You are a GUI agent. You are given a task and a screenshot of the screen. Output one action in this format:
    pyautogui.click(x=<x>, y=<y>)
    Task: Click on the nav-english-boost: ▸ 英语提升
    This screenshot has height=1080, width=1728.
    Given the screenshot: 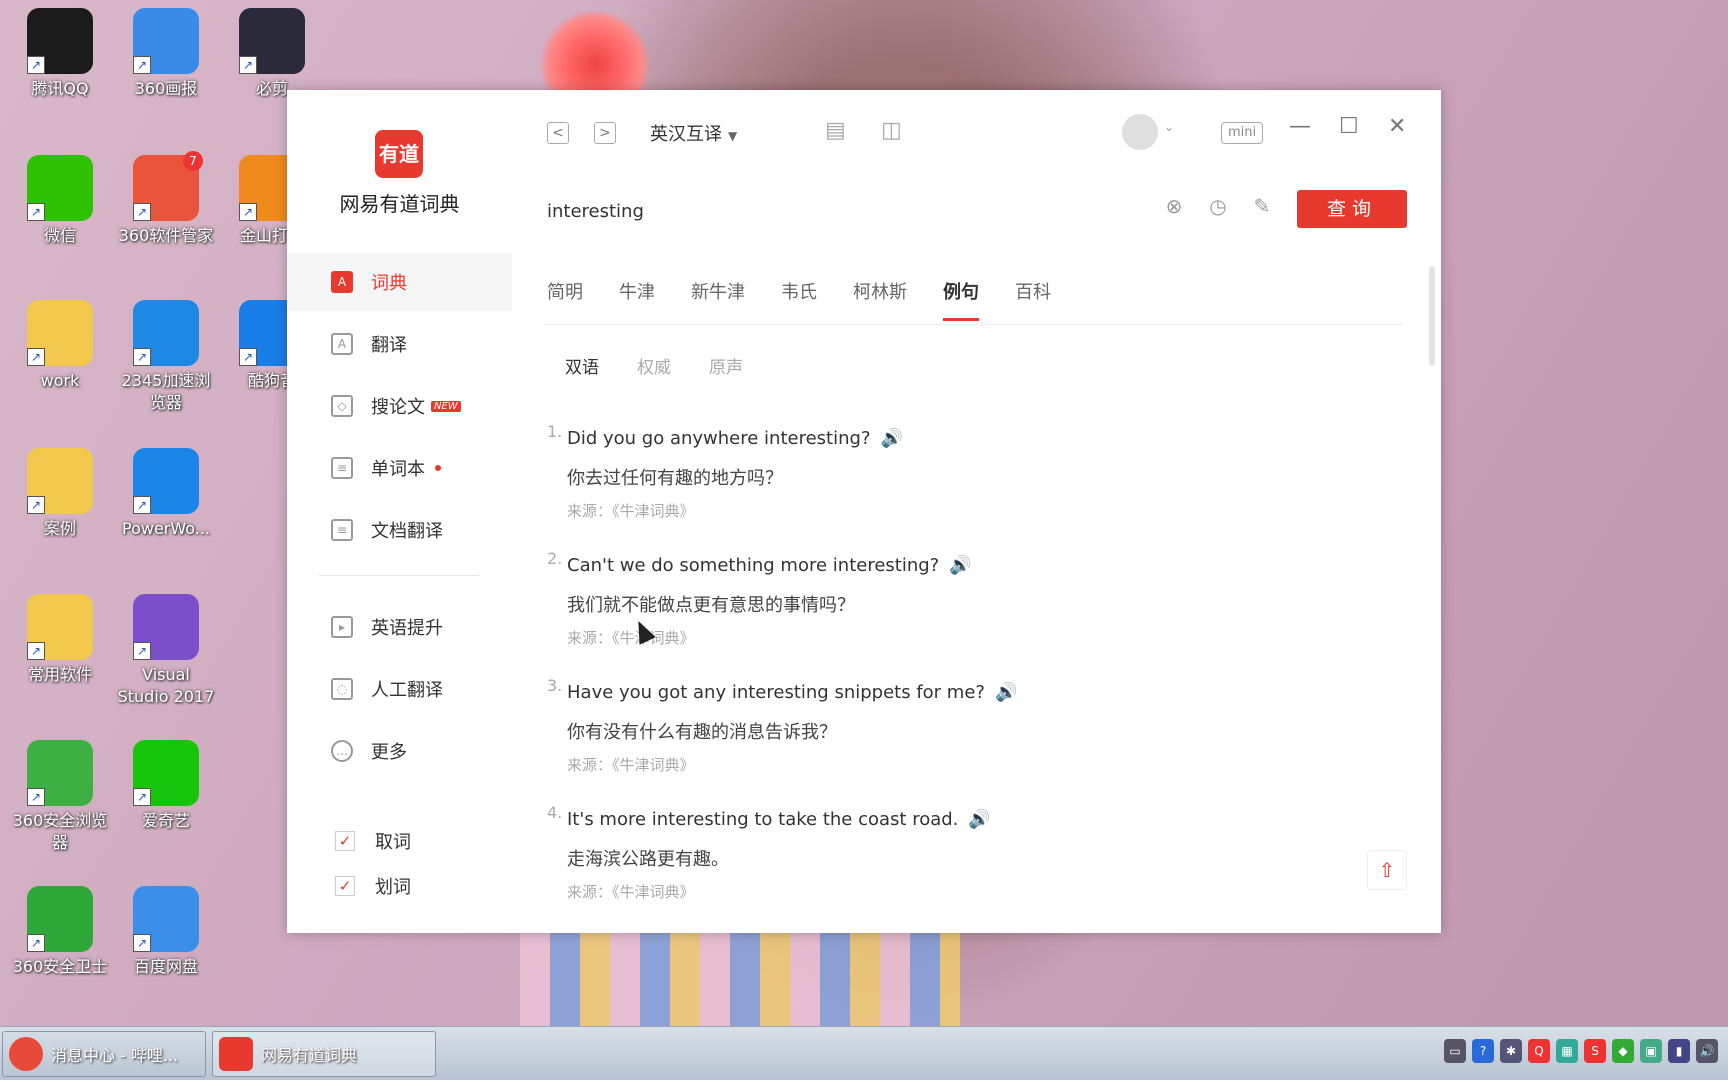 What is the action you would take?
    pyautogui.click(x=399, y=627)
    